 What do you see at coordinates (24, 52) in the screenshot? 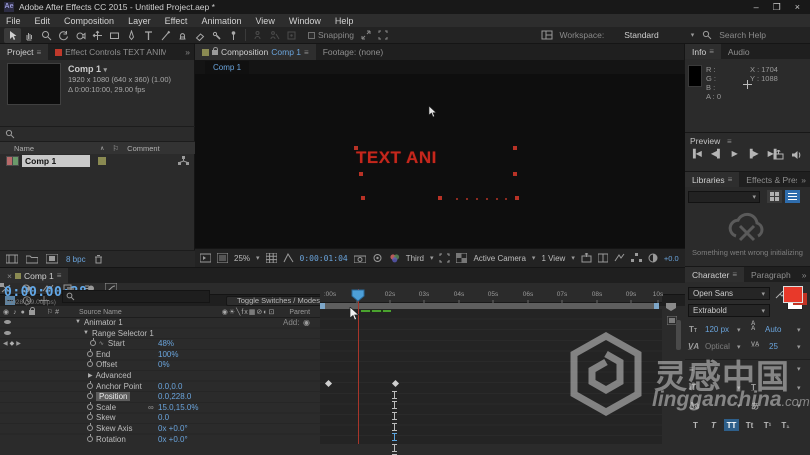
I see `tab-project: Project ≡` at bounding box center [24, 52].